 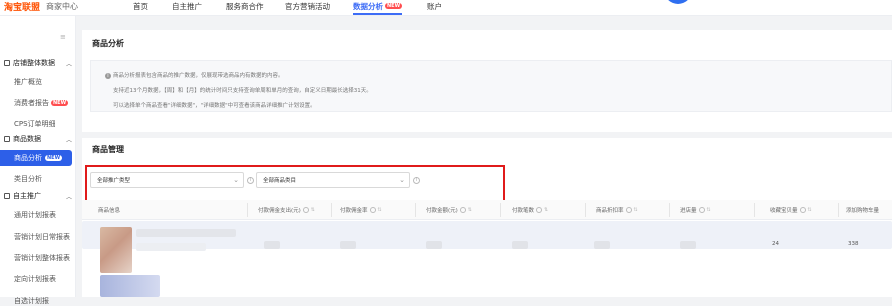 I want to click on sidebar-item-product-analysis: 商品分析 NEW, so click(x=36, y=158).